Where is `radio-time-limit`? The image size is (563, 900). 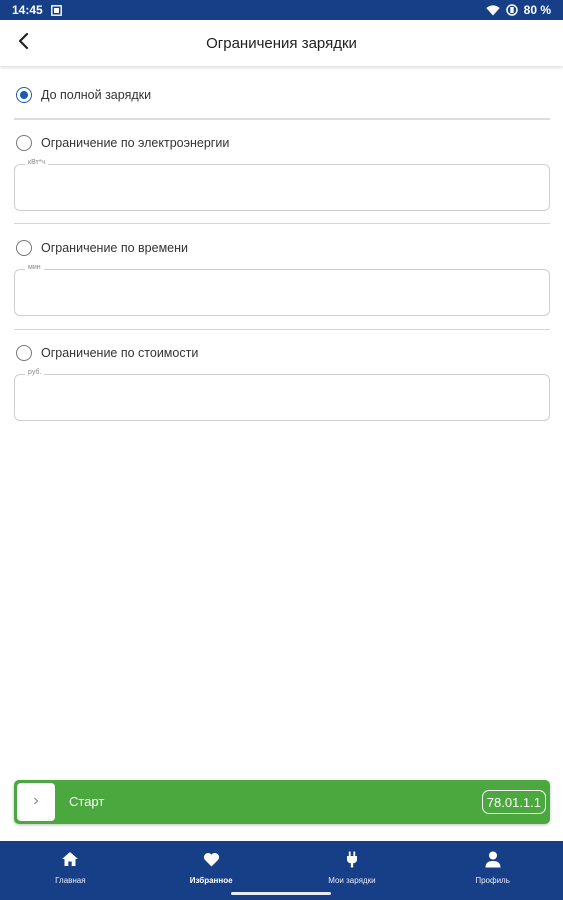 radio-time-limit is located at coordinates (24, 248).